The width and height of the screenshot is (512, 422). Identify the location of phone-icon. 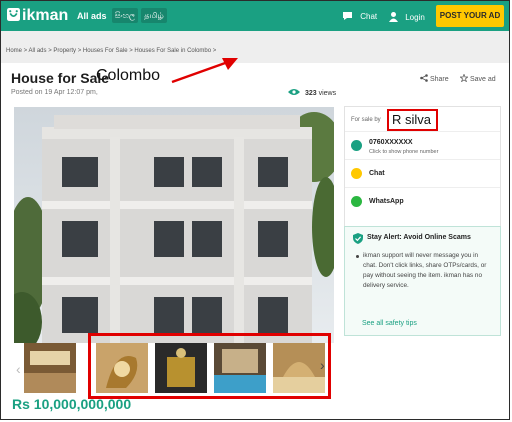
(356, 145).